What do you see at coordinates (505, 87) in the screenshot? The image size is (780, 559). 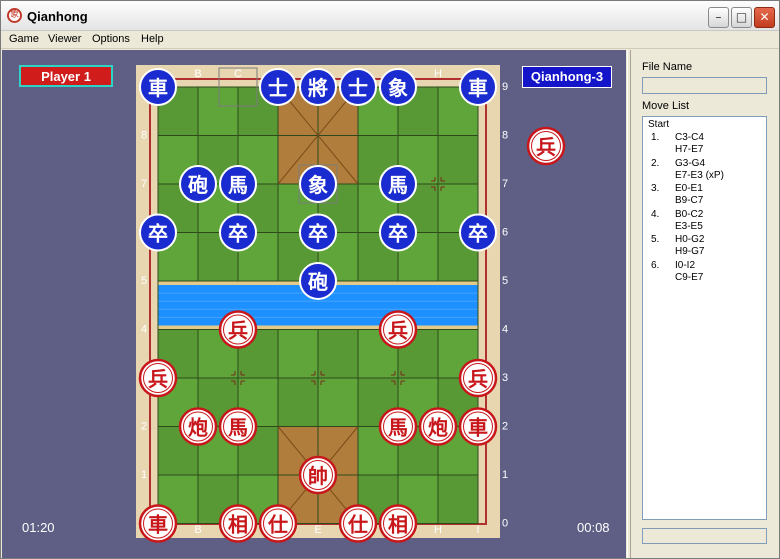 I see `rank-label-right: 9` at bounding box center [505, 87].